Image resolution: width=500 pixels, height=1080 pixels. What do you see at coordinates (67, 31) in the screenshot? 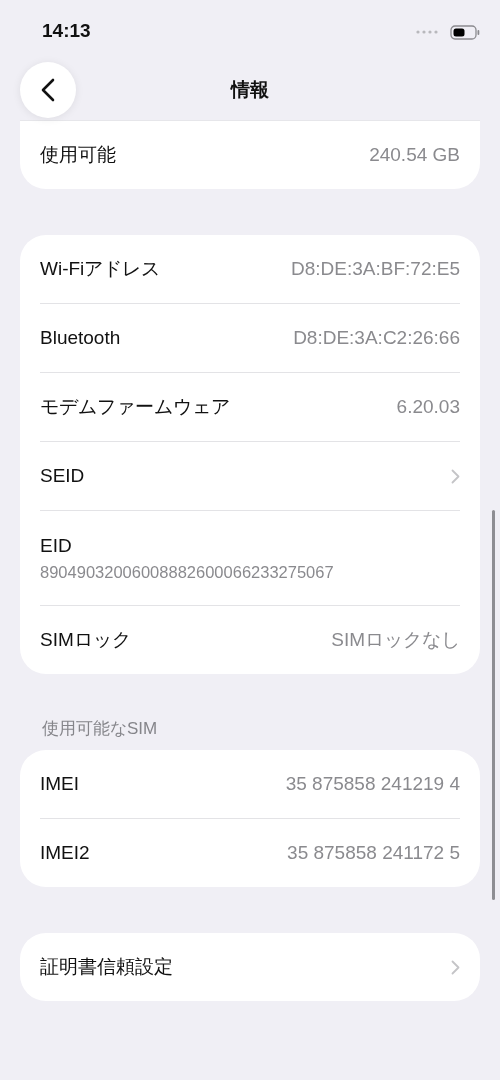
I see `status-time: 14:13` at bounding box center [67, 31].